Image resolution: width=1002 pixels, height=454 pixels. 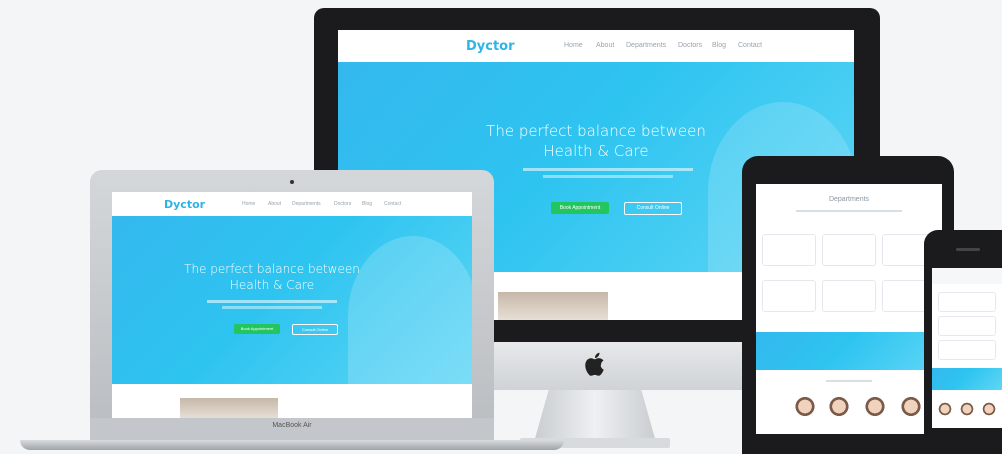 What do you see at coordinates (342, 204) in the screenshot?
I see `laptop-nav-doctors: Doctors` at bounding box center [342, 204].